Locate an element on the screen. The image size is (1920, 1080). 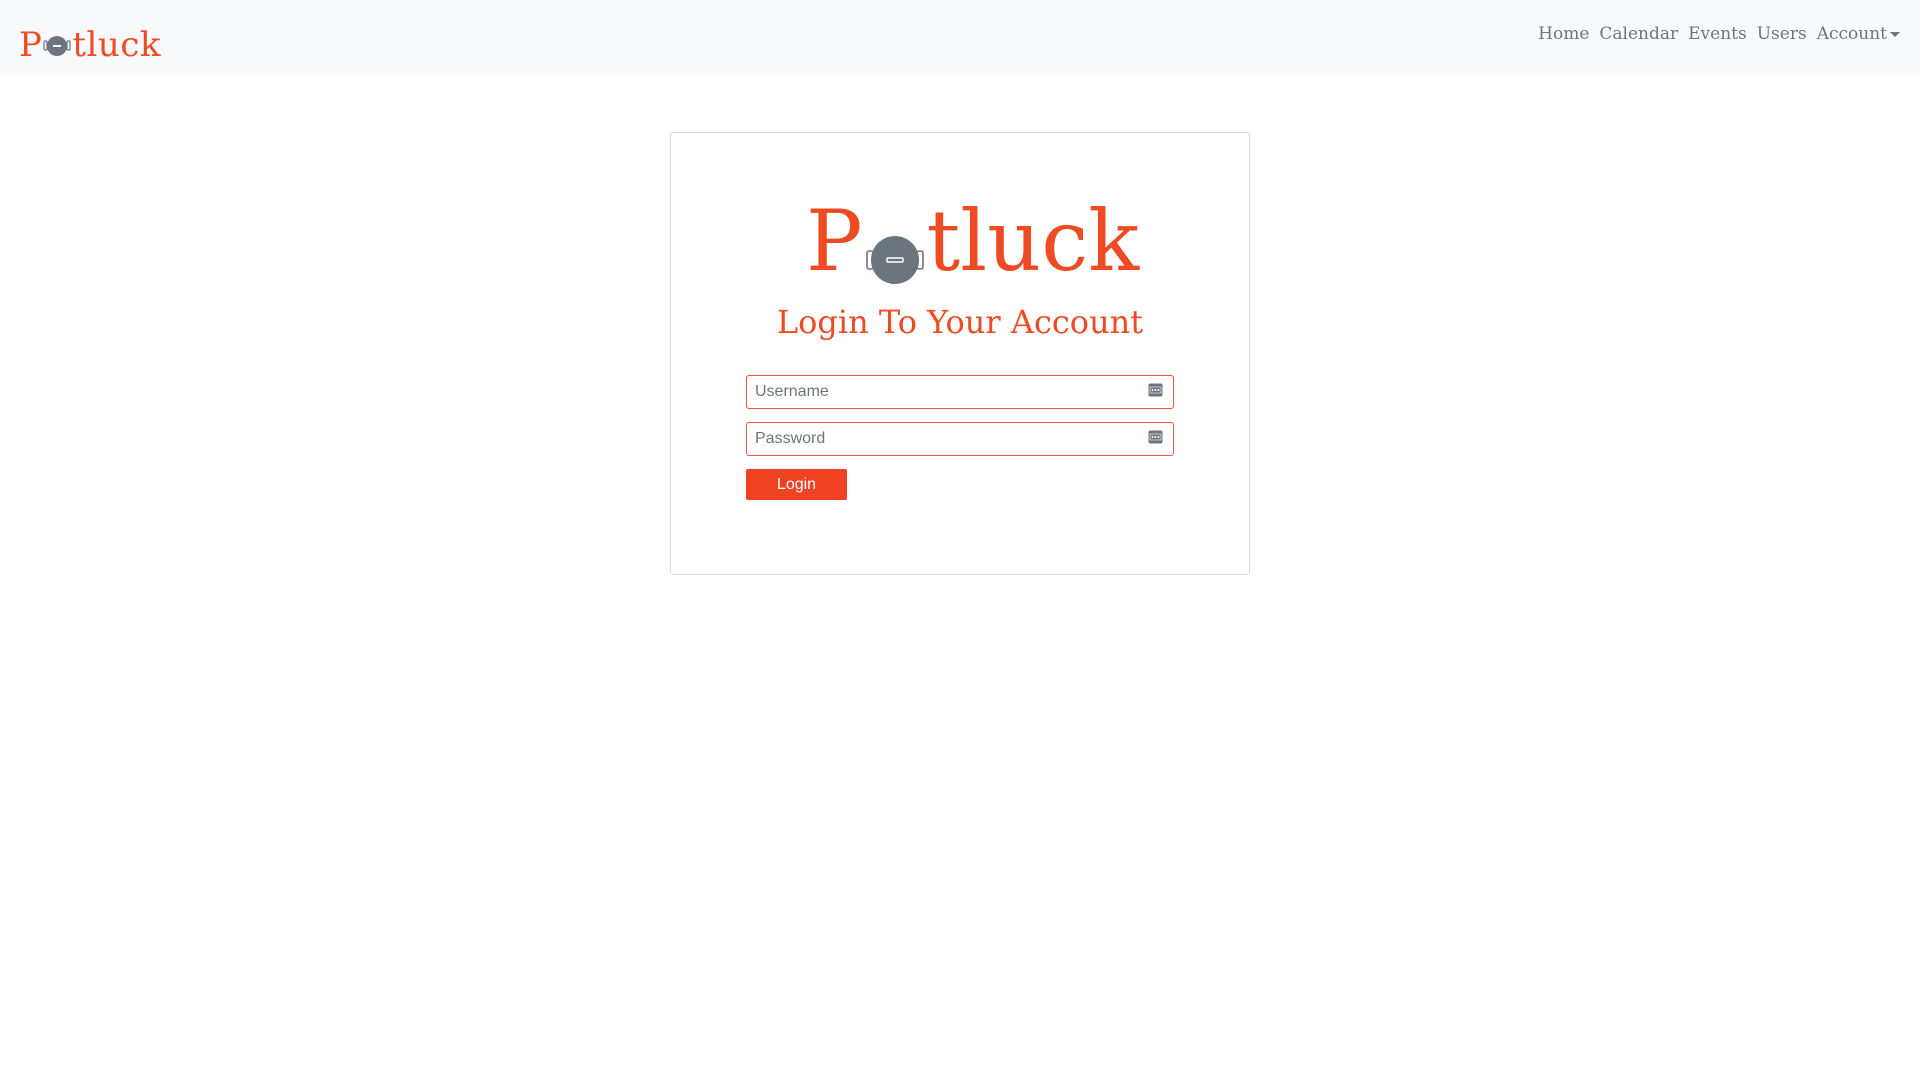
login-logo: P tluck is located at coordinates (973, 241).